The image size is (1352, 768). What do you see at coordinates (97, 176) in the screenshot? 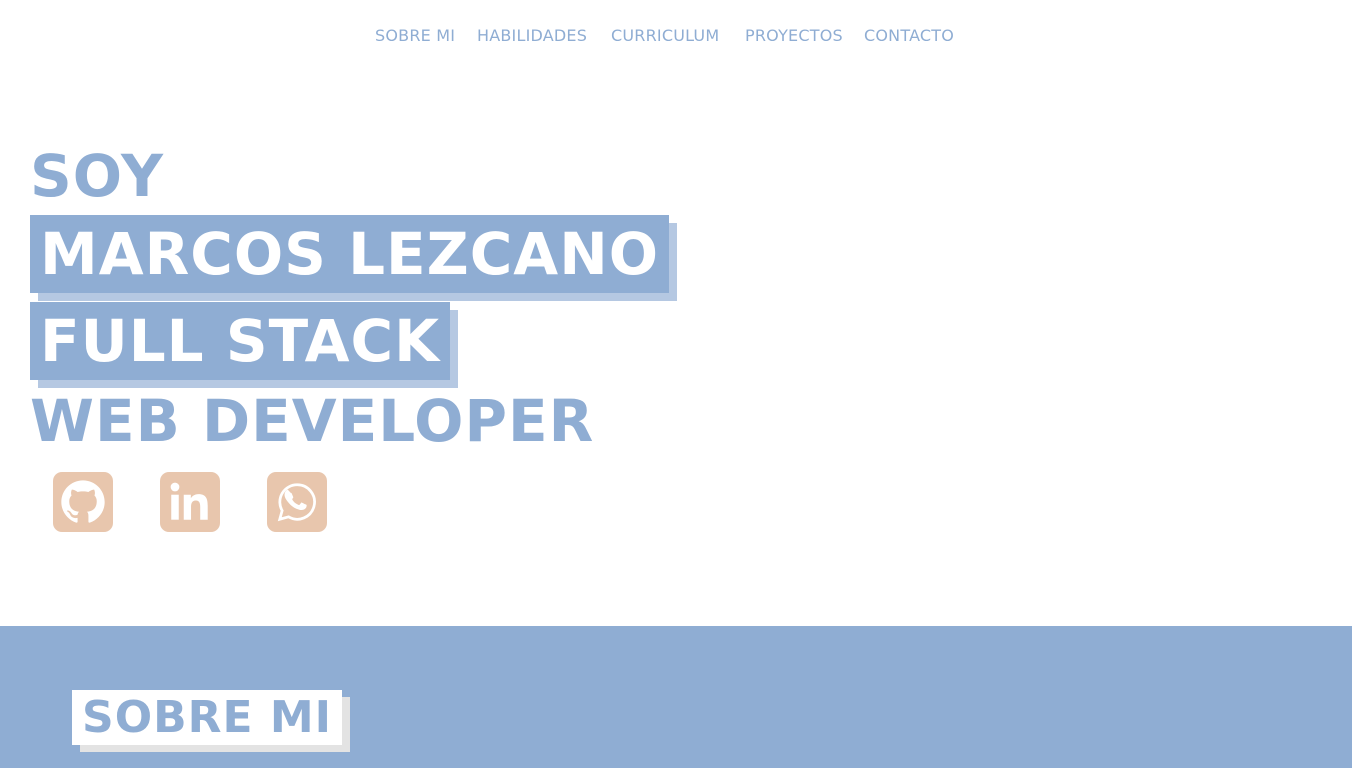
I see `hero-intro: SOY` at bounding box center [97, 176].